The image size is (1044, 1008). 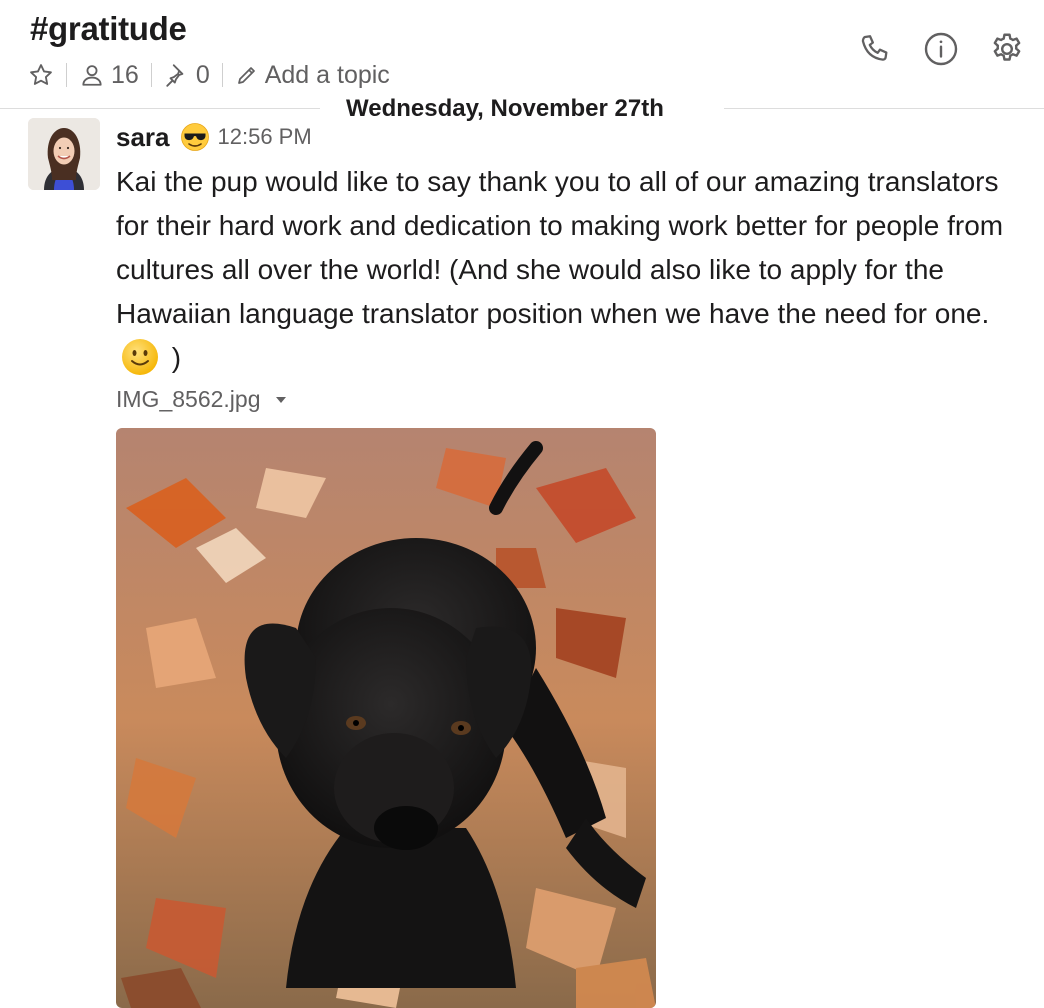 What do you see at coordinates (187, 75) in the screenshot?
I see `pinned-button: 0` at bounding box center [187, 75].